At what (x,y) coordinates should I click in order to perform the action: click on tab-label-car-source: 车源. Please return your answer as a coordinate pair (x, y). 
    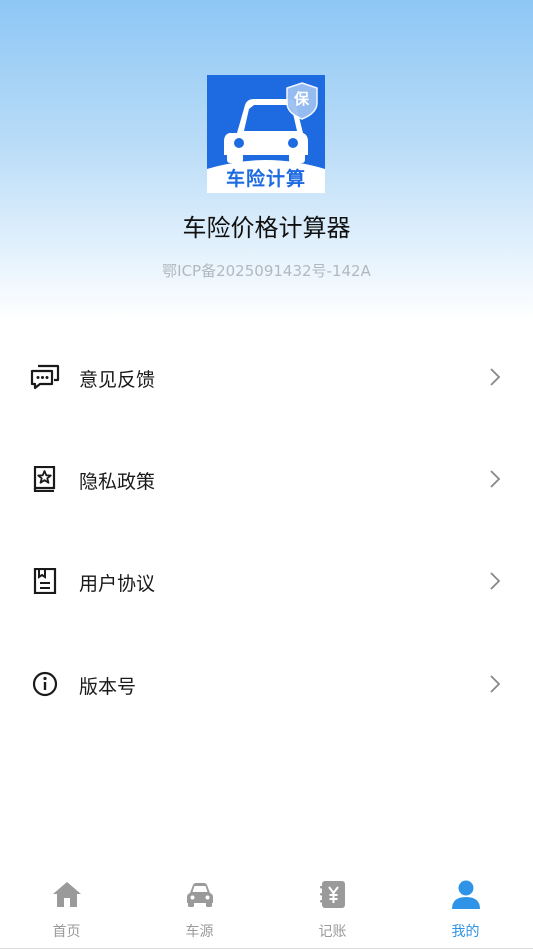
    Looking at the image, I should click on (199, 932).